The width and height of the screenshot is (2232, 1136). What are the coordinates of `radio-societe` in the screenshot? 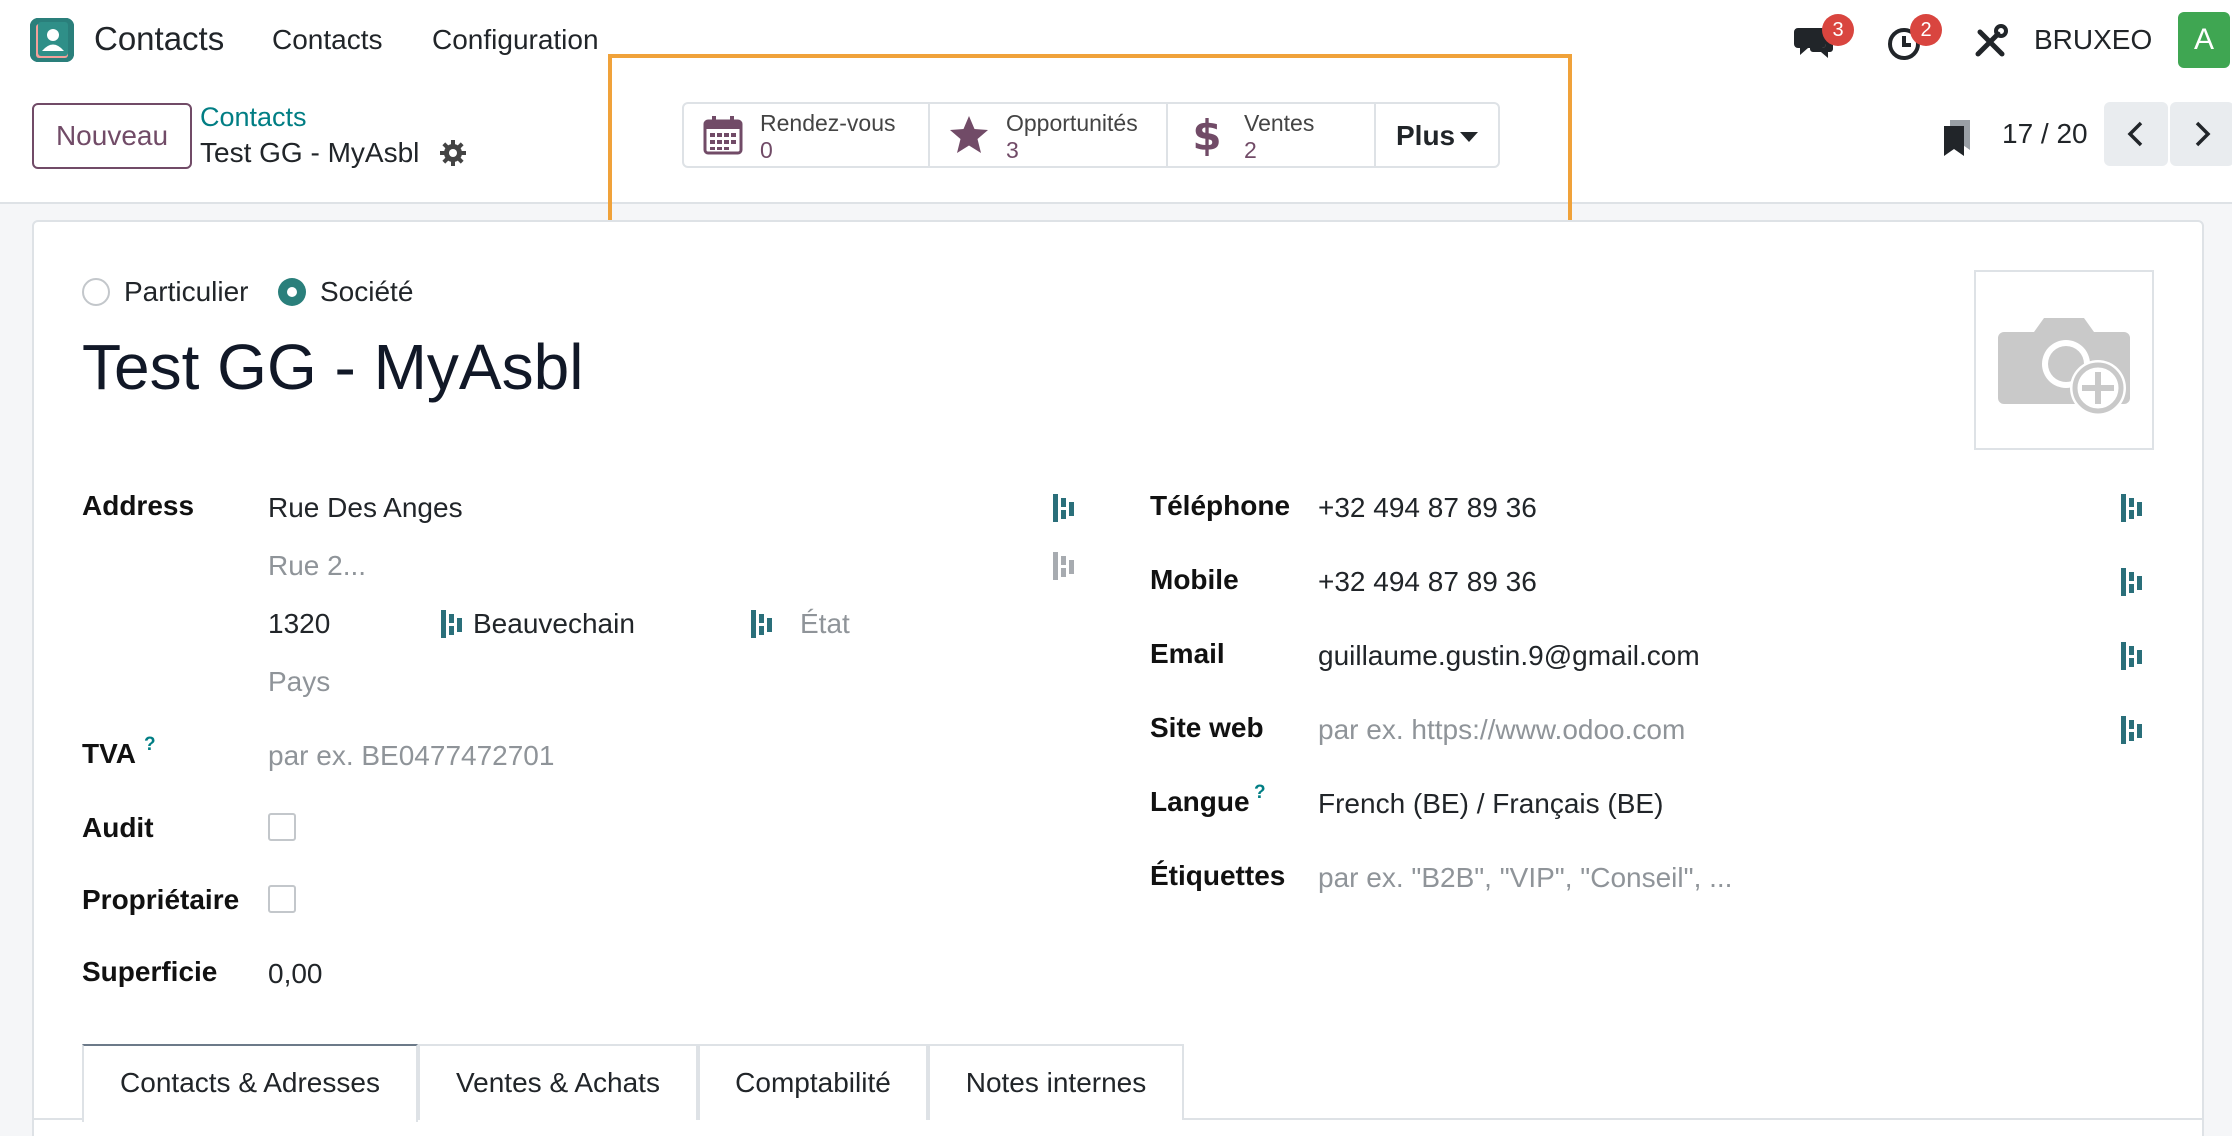 It's located at (292, 292).